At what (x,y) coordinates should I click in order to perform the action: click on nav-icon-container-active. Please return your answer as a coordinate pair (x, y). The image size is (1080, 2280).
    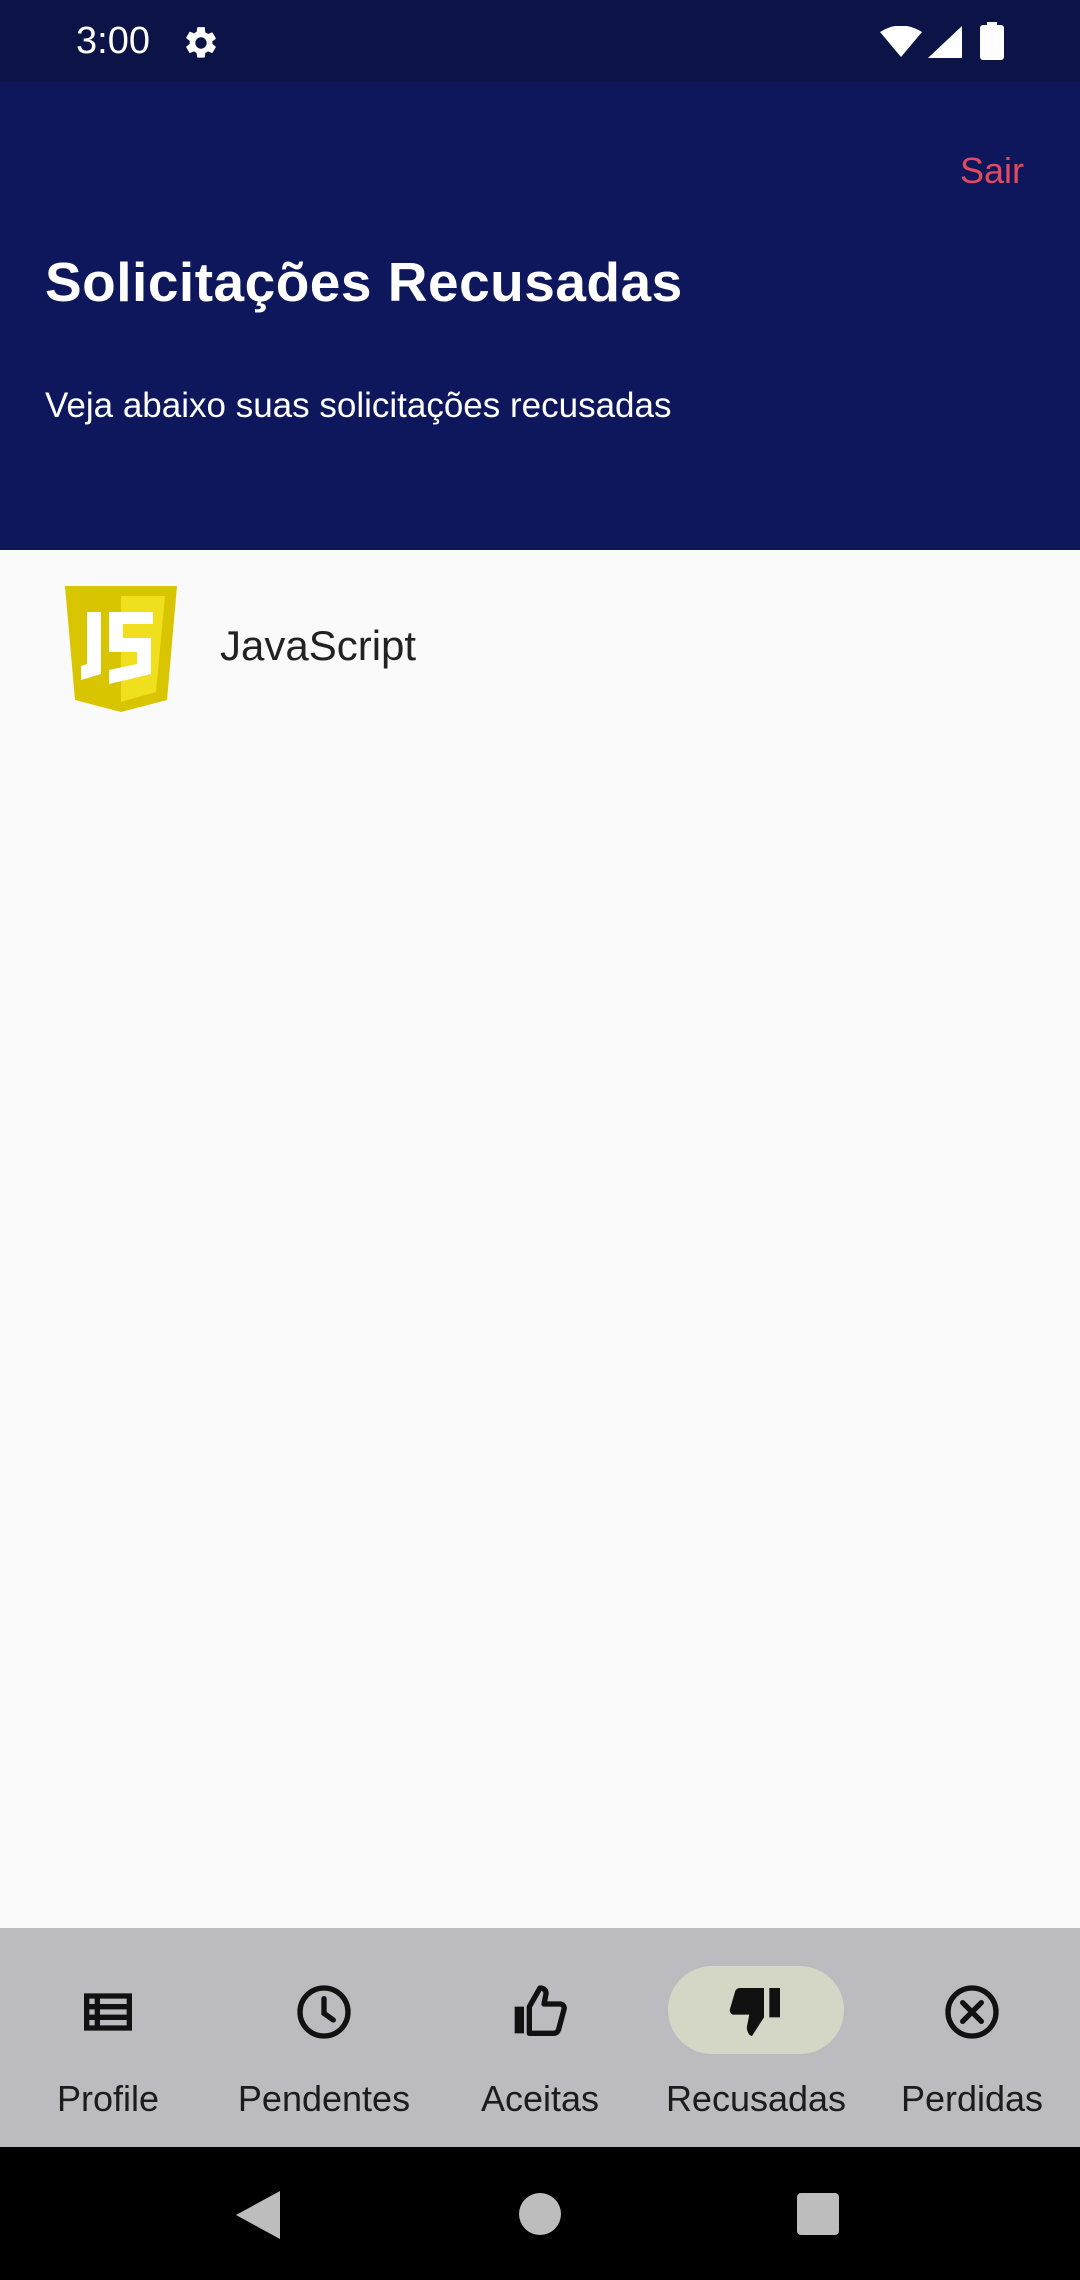
    Looking at the image, I should click on (756, 2010).